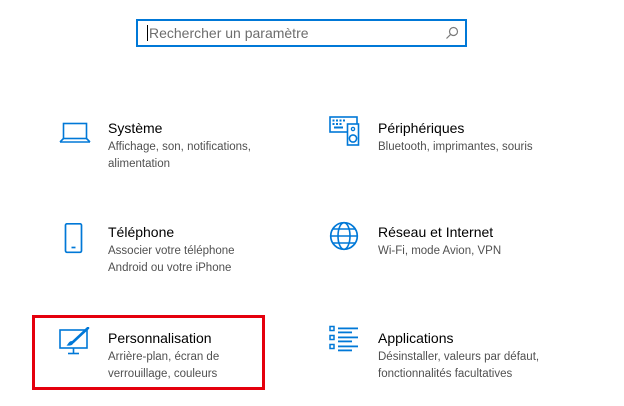 This screenshot has width=624, height=406. I want to click on laptop-icon, so click(75, 132).